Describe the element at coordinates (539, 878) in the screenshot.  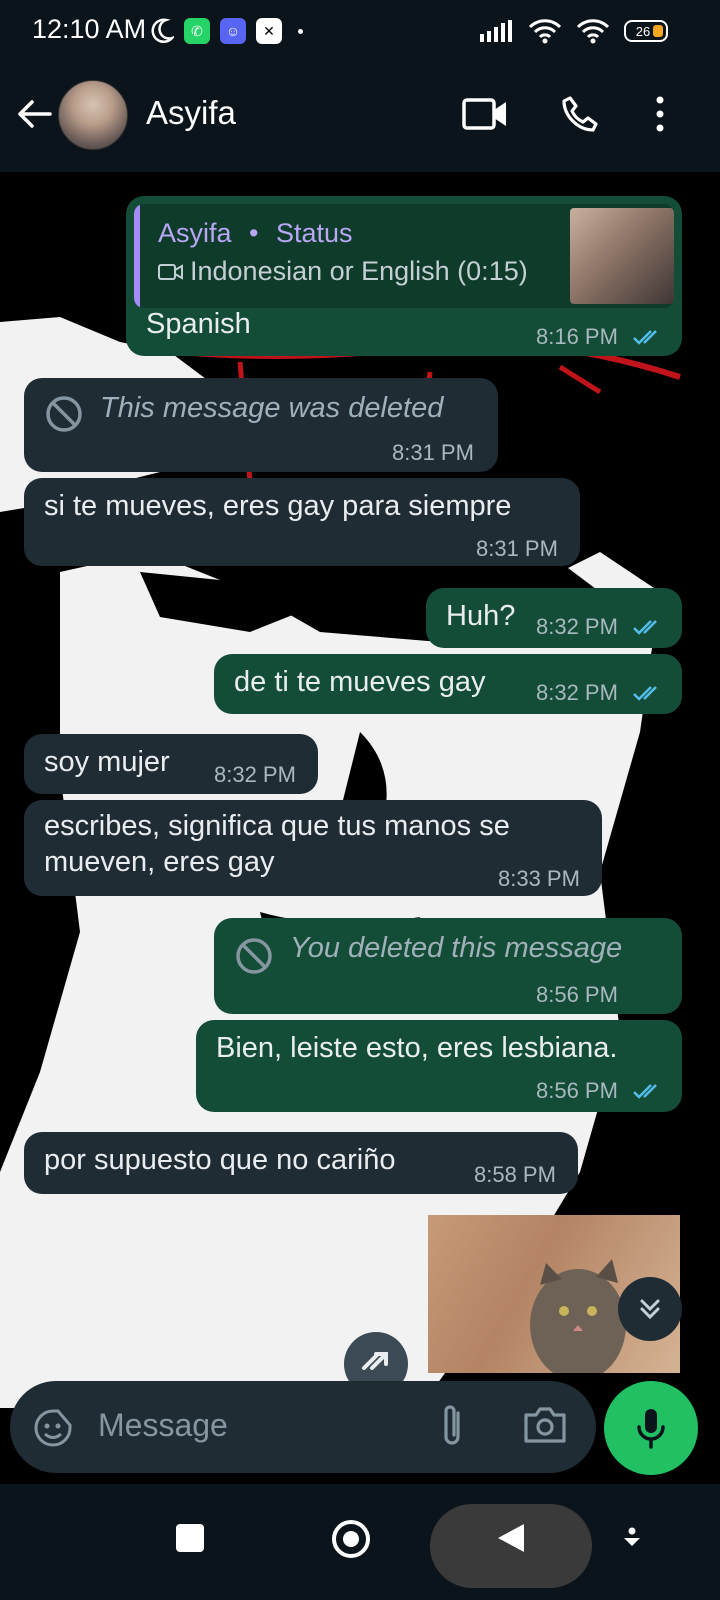
I see `message-time: 8:33 PM` at that location.